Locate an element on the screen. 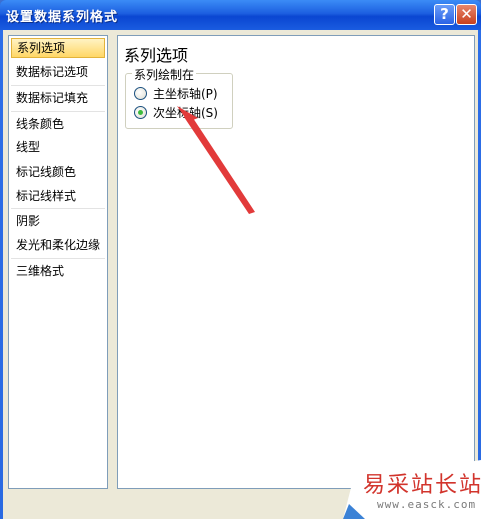 The width and height of the screenshot is (481, 519). watermark: 易采站长站 www.easck.com is located at coordinates (412, 489).